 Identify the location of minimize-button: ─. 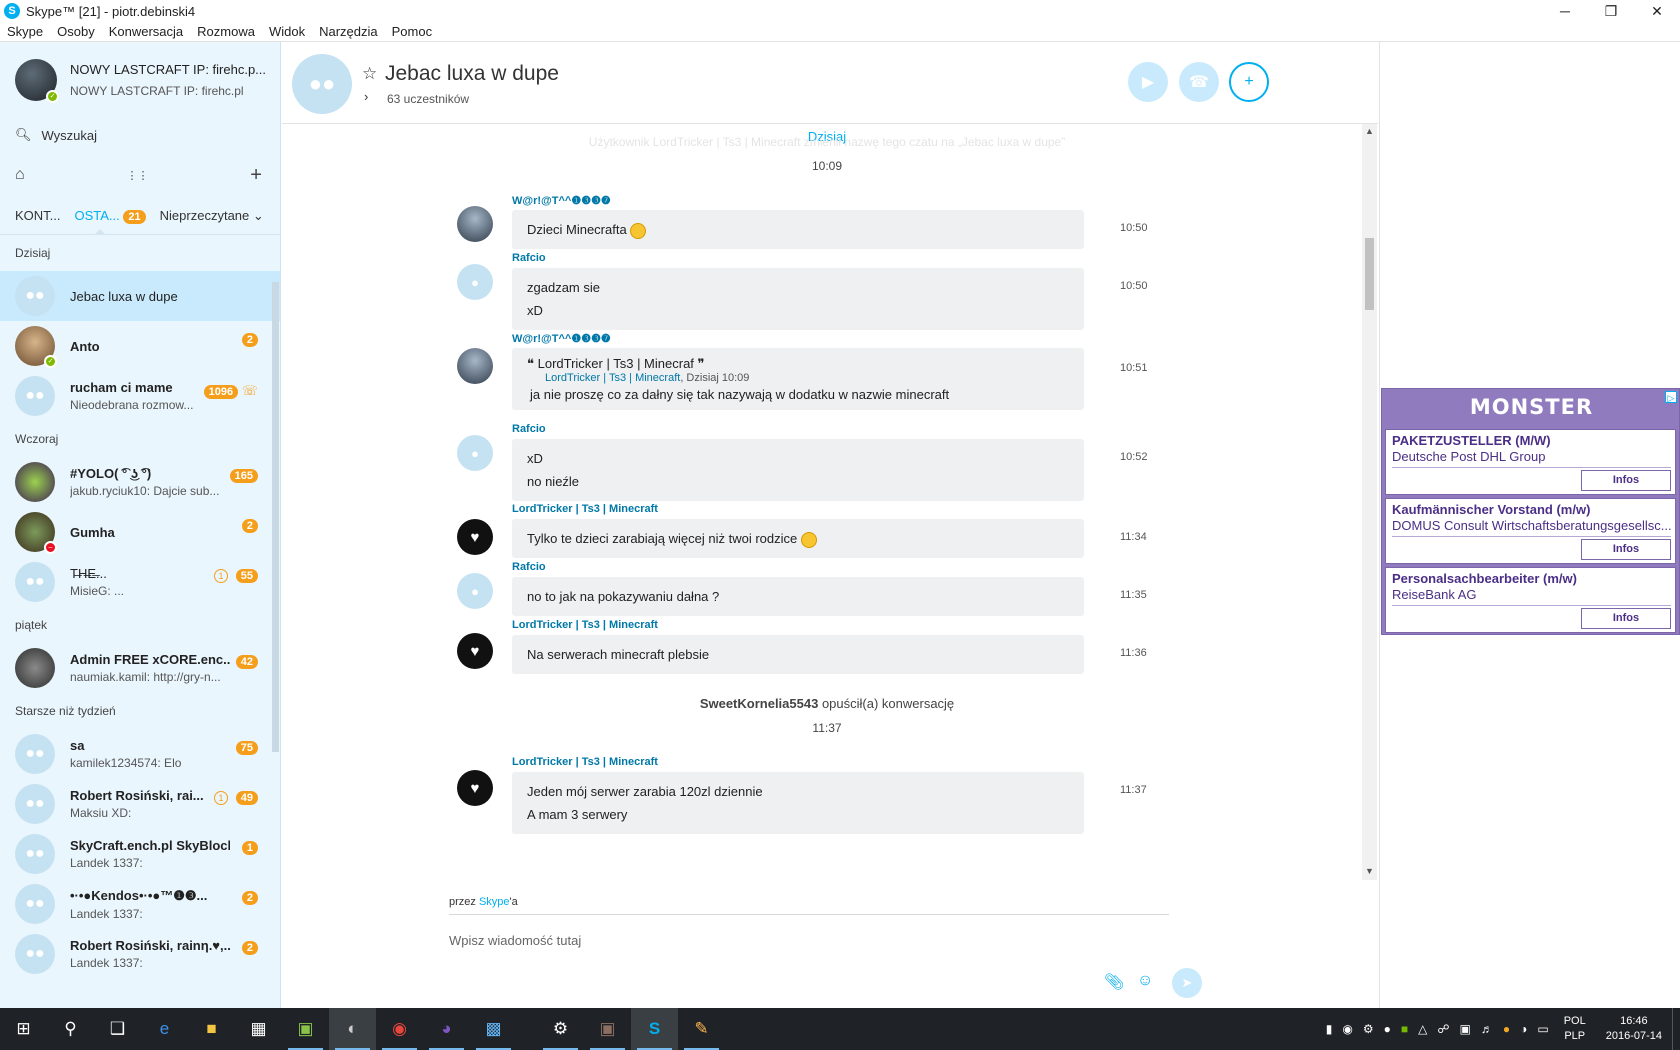
(1565, 11).